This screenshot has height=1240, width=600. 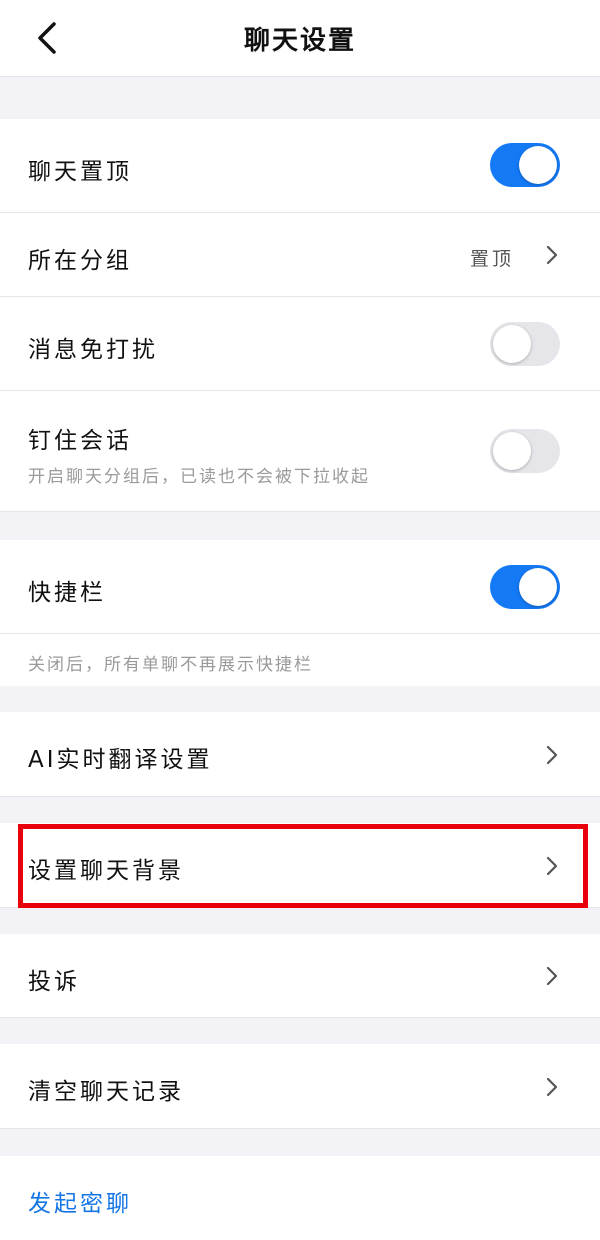 I want to click on group-value: 置顶, so click(x=491, y=259).